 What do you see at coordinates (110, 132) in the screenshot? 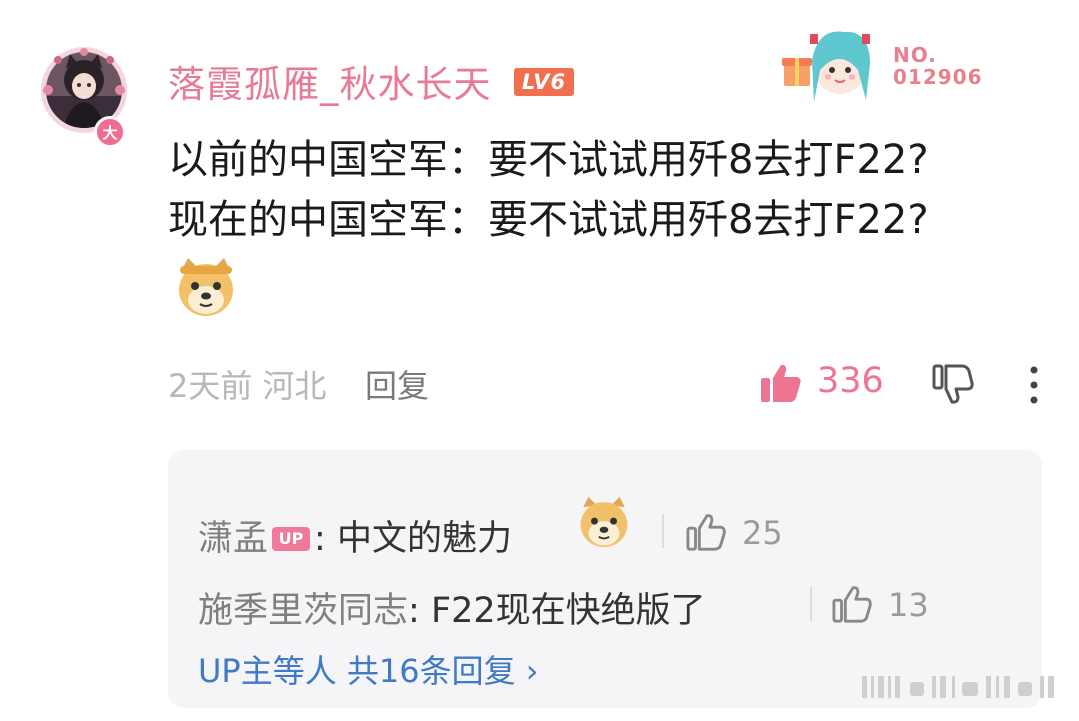
I see `avatar-badge: 大` at bounding box center [110, 132].